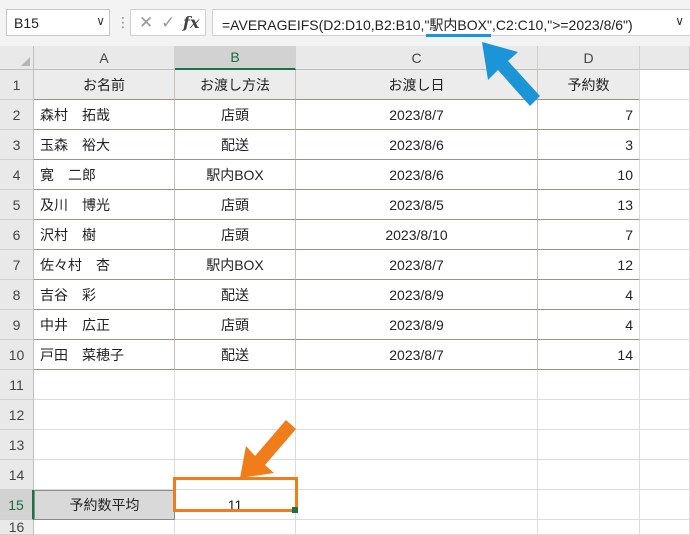 This screenshot has width=690, height=535. Describe the element at coordinates (17, 325) in the screenshot. I see `row-header-9: 9` at that location.